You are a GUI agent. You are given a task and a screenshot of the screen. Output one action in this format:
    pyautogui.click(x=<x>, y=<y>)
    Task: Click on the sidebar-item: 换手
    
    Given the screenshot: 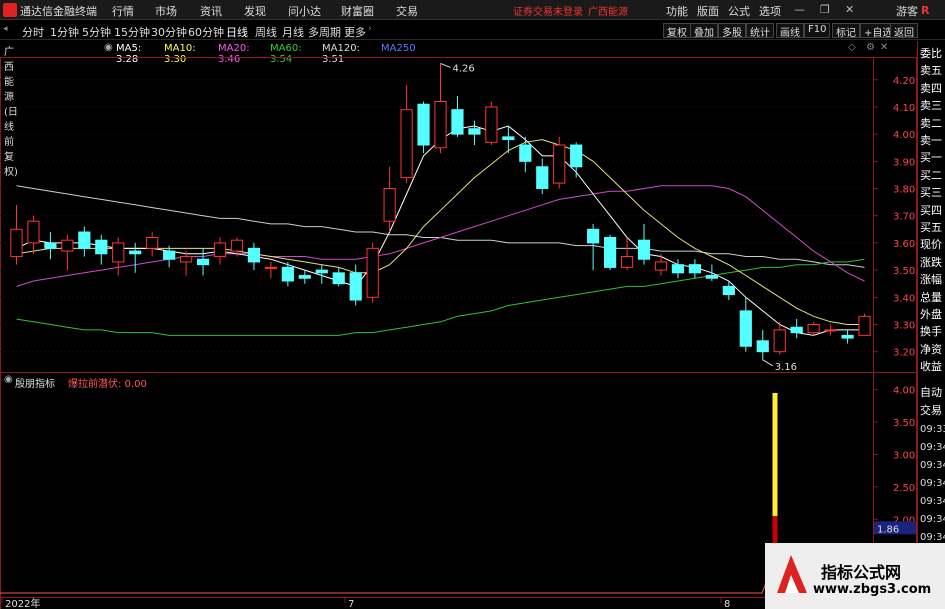 What is the action you would take?
    pyautogui.click(x=931, y=331)
    